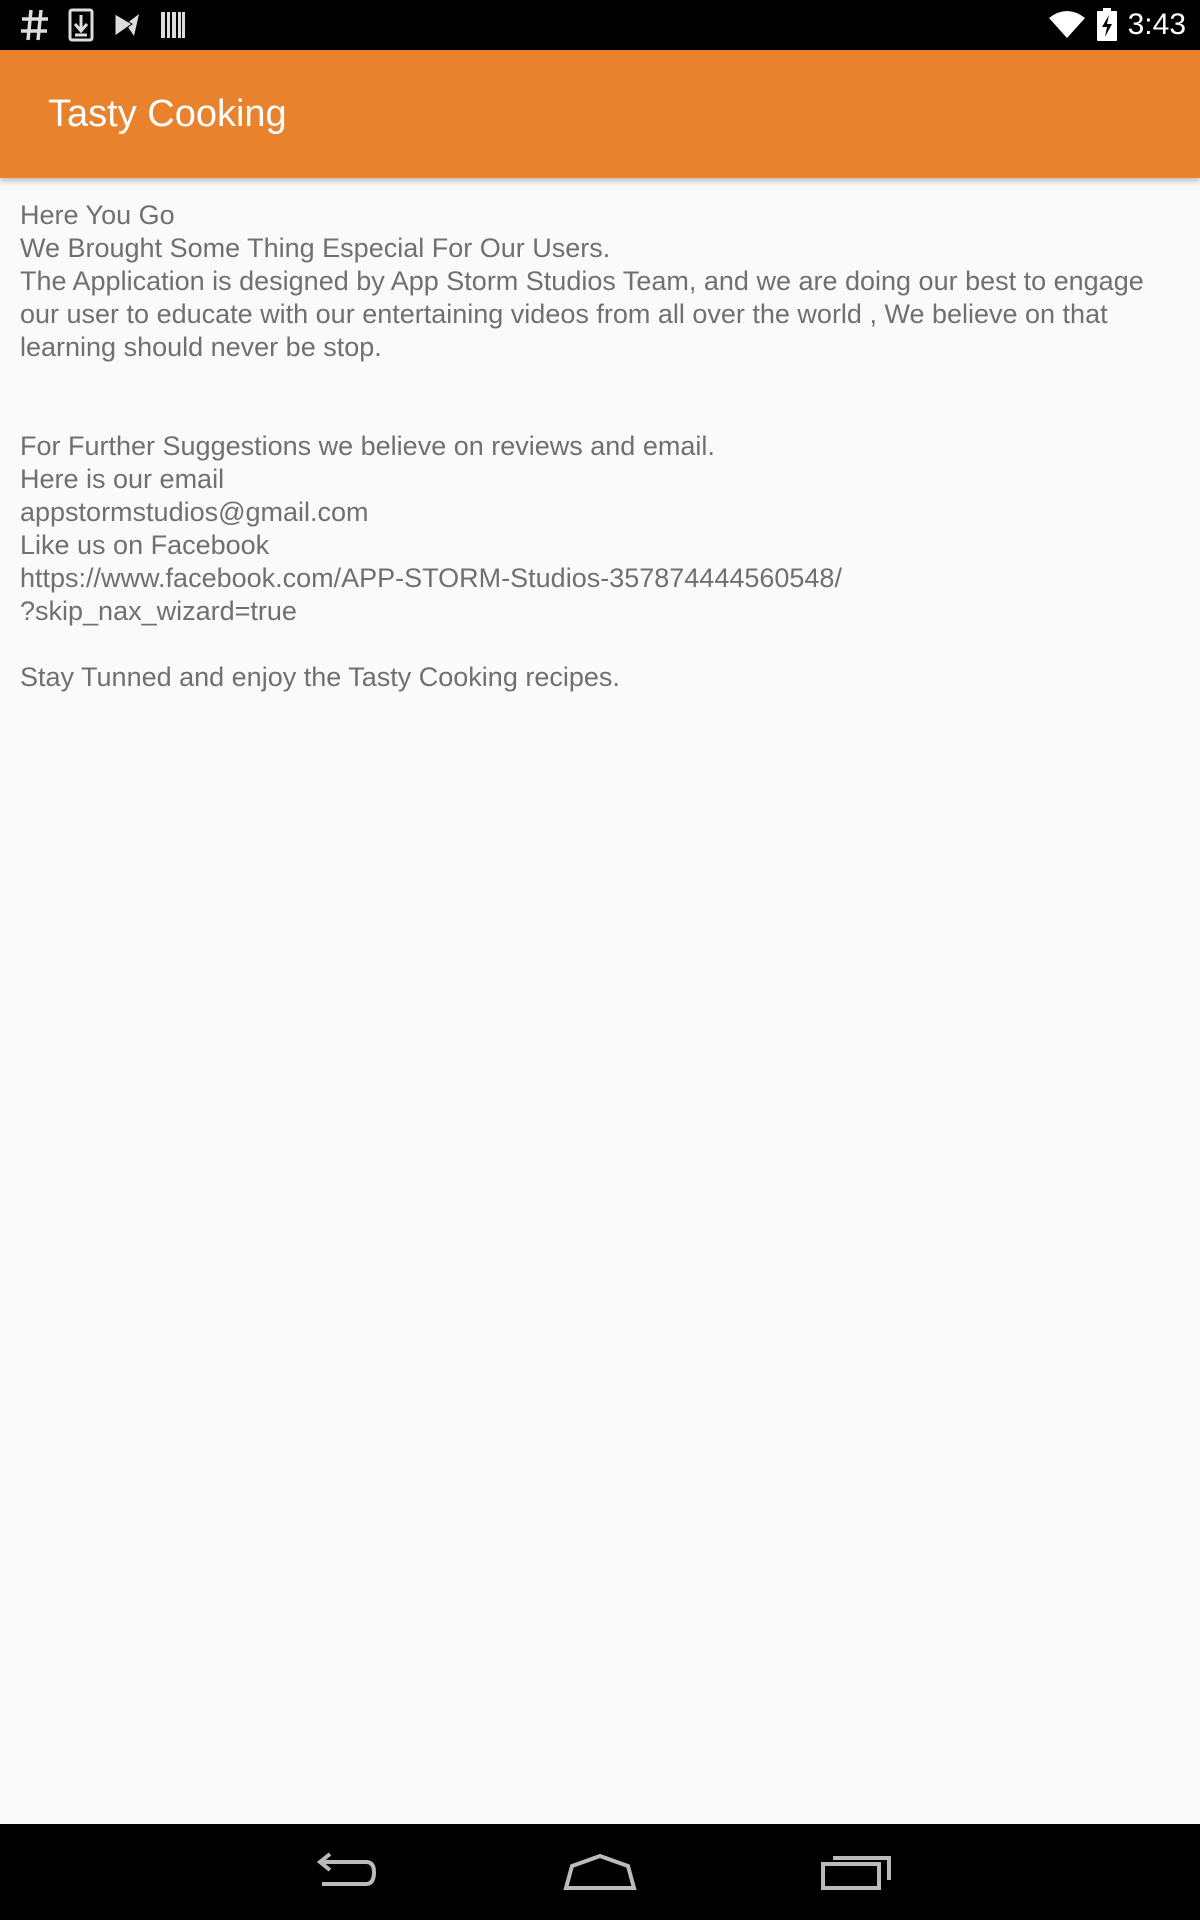 This screenshot has width=1200, height=1920. What do you see at coordinates (127, 25) in the screenshot?
I see `play-store-icon` at bounding box center [127, 25].